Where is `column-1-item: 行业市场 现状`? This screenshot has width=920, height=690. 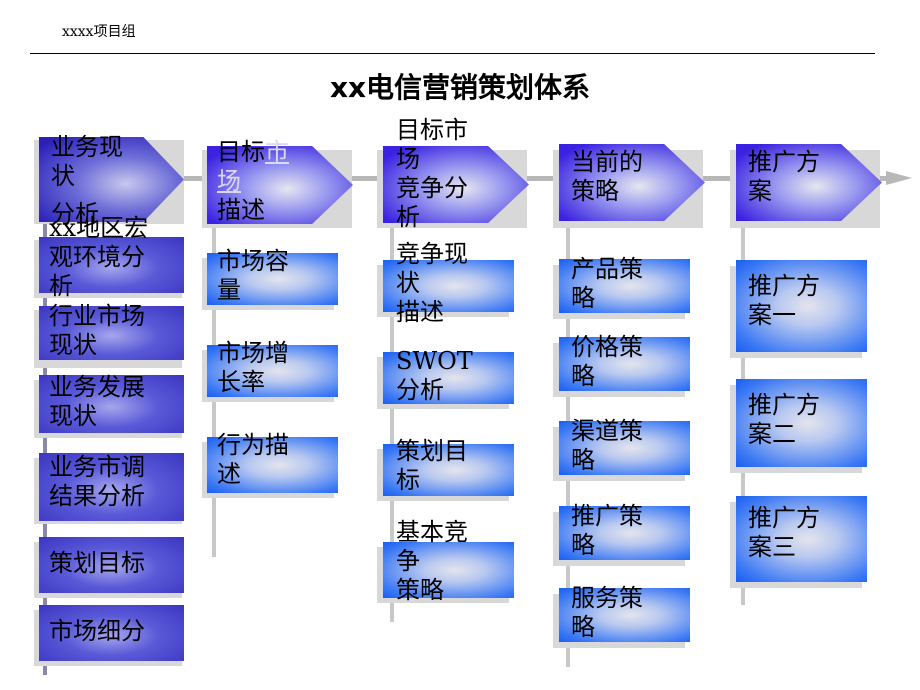 column-1-item: 行业市场 现状 is located at coordinates (111, 331).